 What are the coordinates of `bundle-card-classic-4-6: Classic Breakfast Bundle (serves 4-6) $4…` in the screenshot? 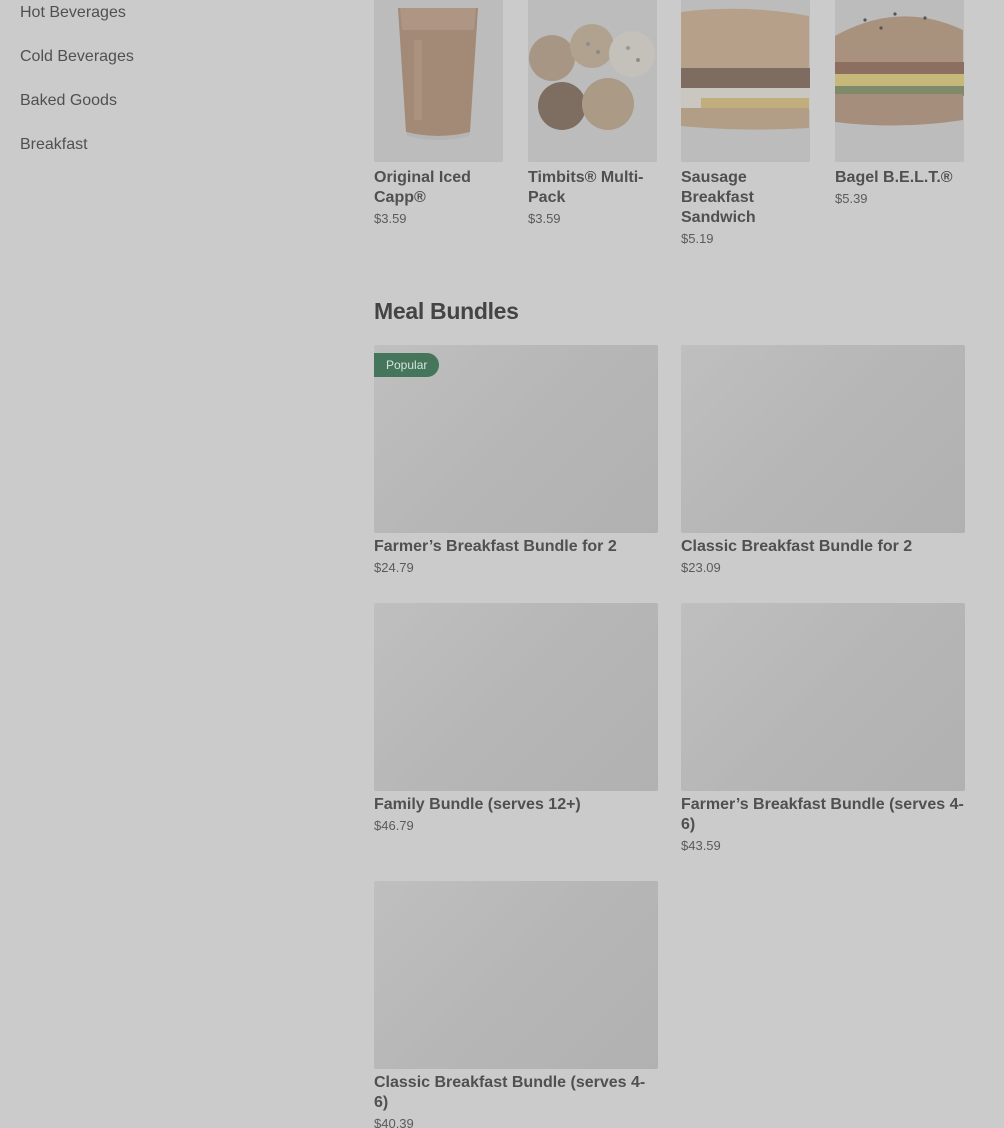 It's located at (516, 1004).